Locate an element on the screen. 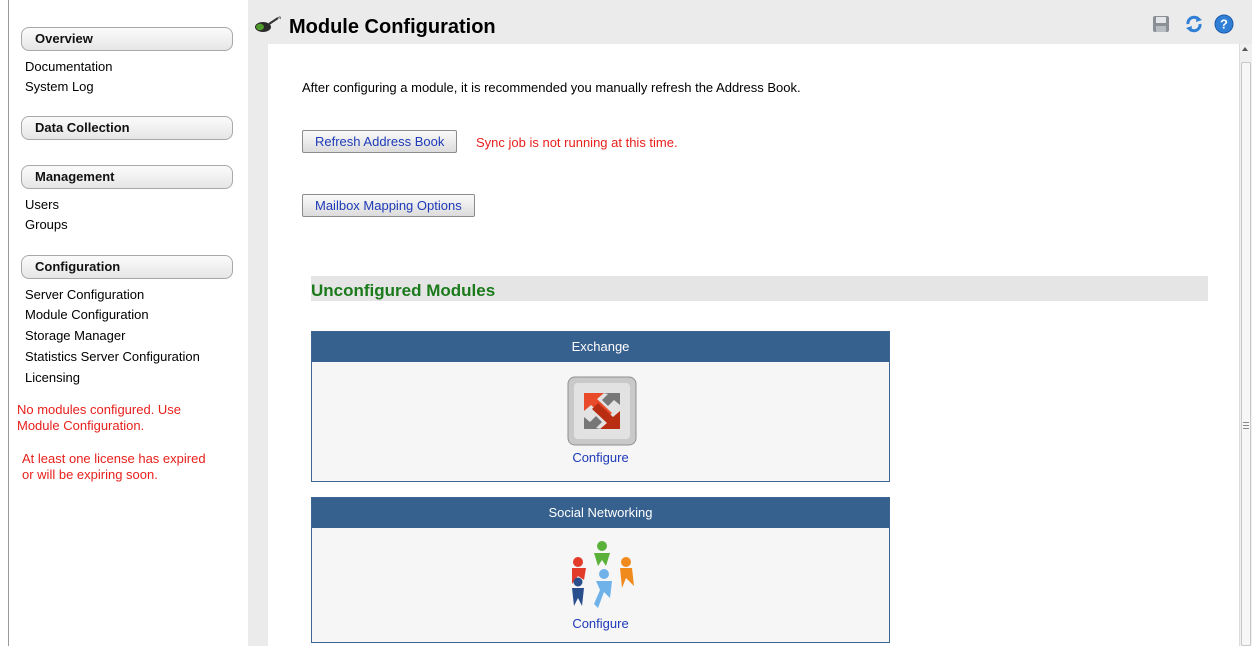 This screenshot has height=646, width=1252. refresh-address-book-button: Refresh Address Book is located at coordinates (380, 141).